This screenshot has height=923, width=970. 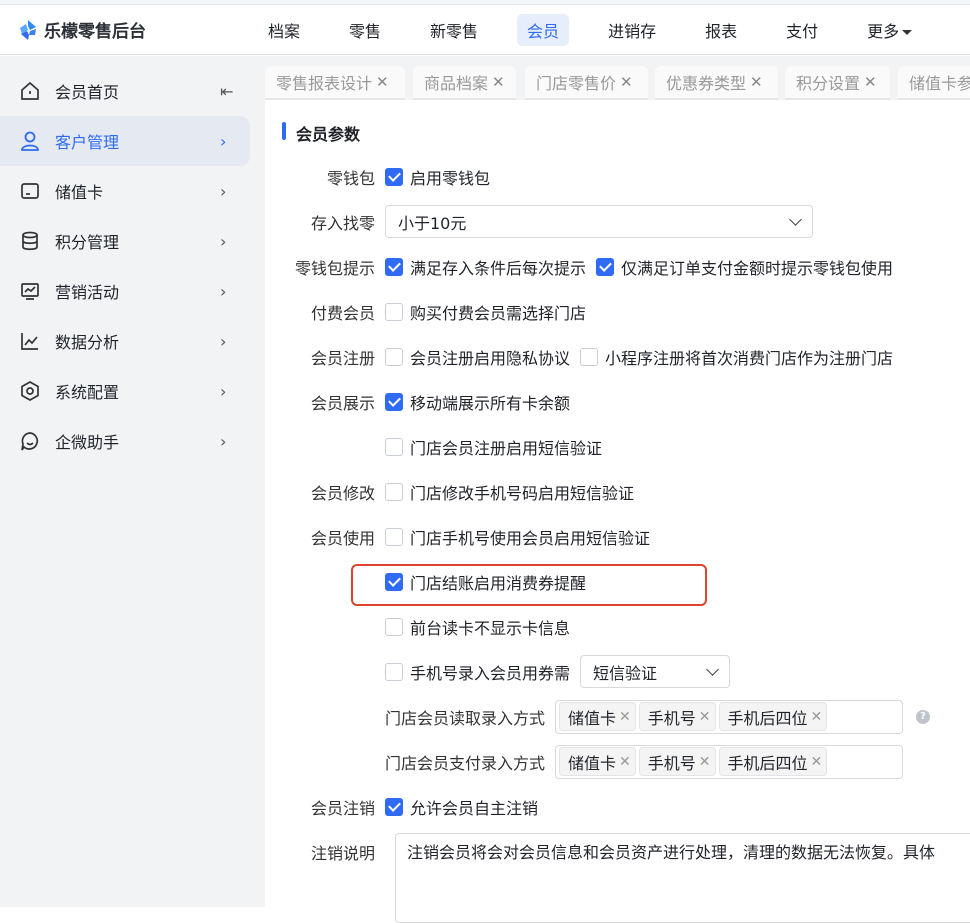 I want to click on tip-every-time-checkbox: 满足存入条件后每次提示, so click(x=485, y=267).